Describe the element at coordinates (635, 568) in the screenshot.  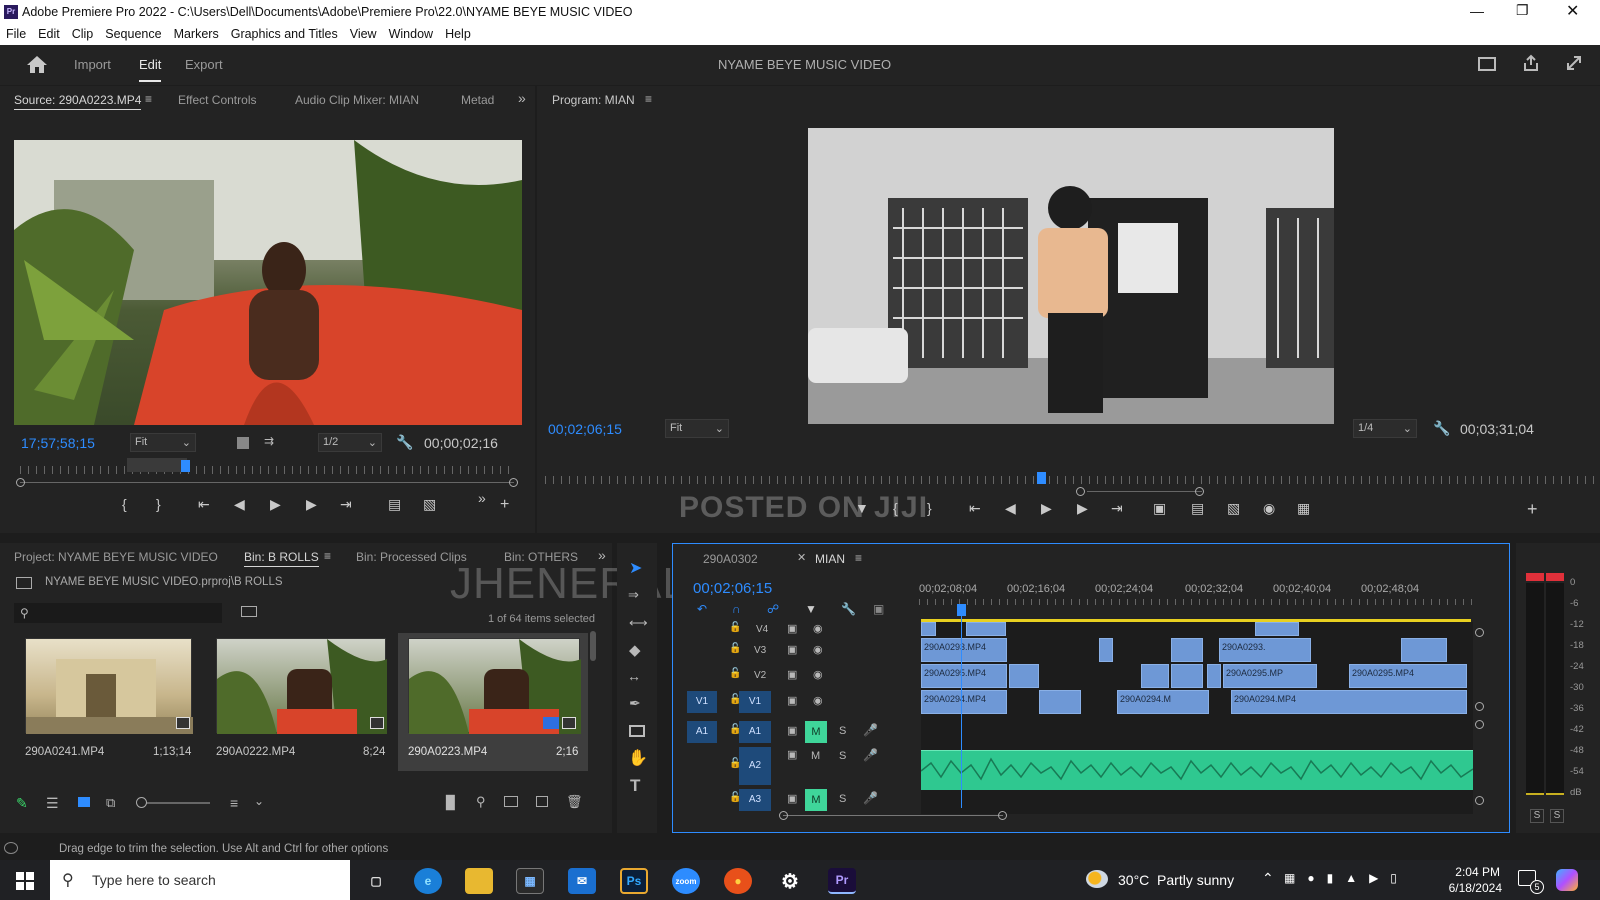
I see `selection-tool-icon: ➤` at that location.